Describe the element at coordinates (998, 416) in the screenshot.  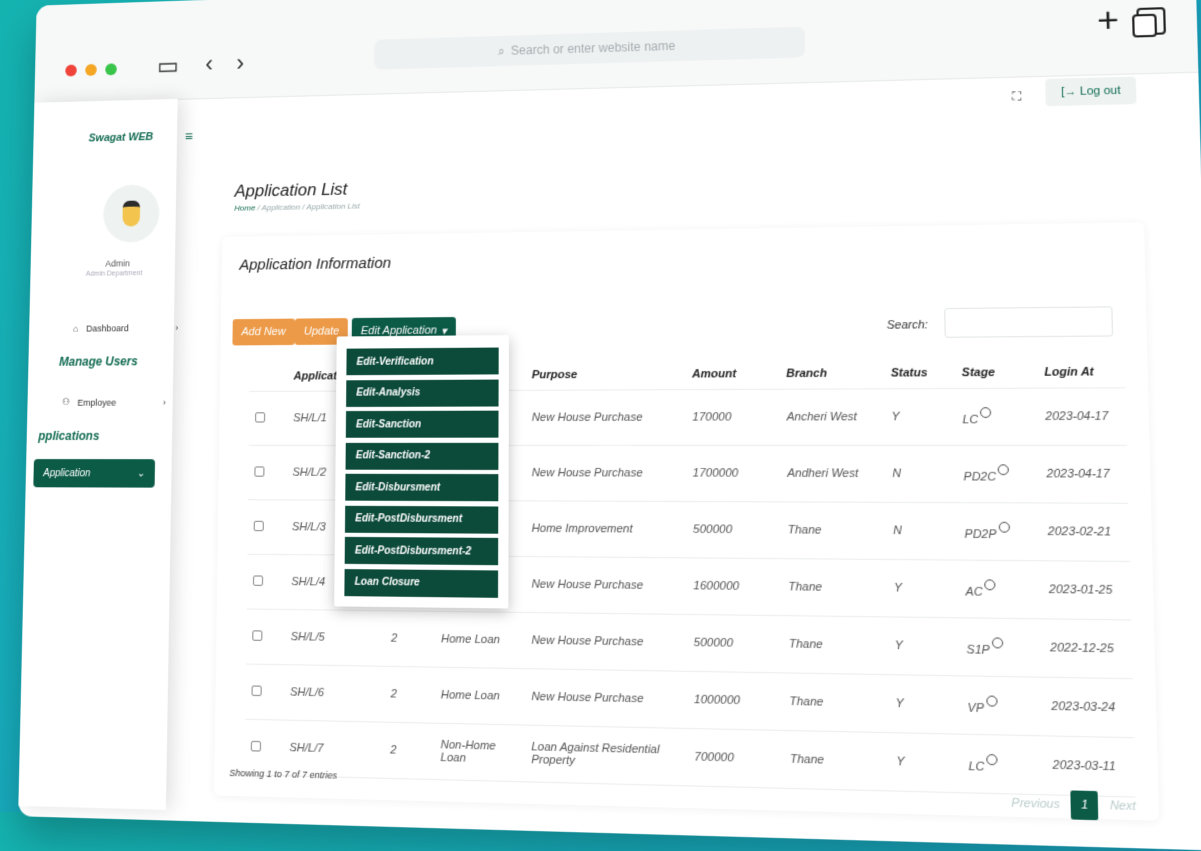
I see `cell-stage: LC` at that location.